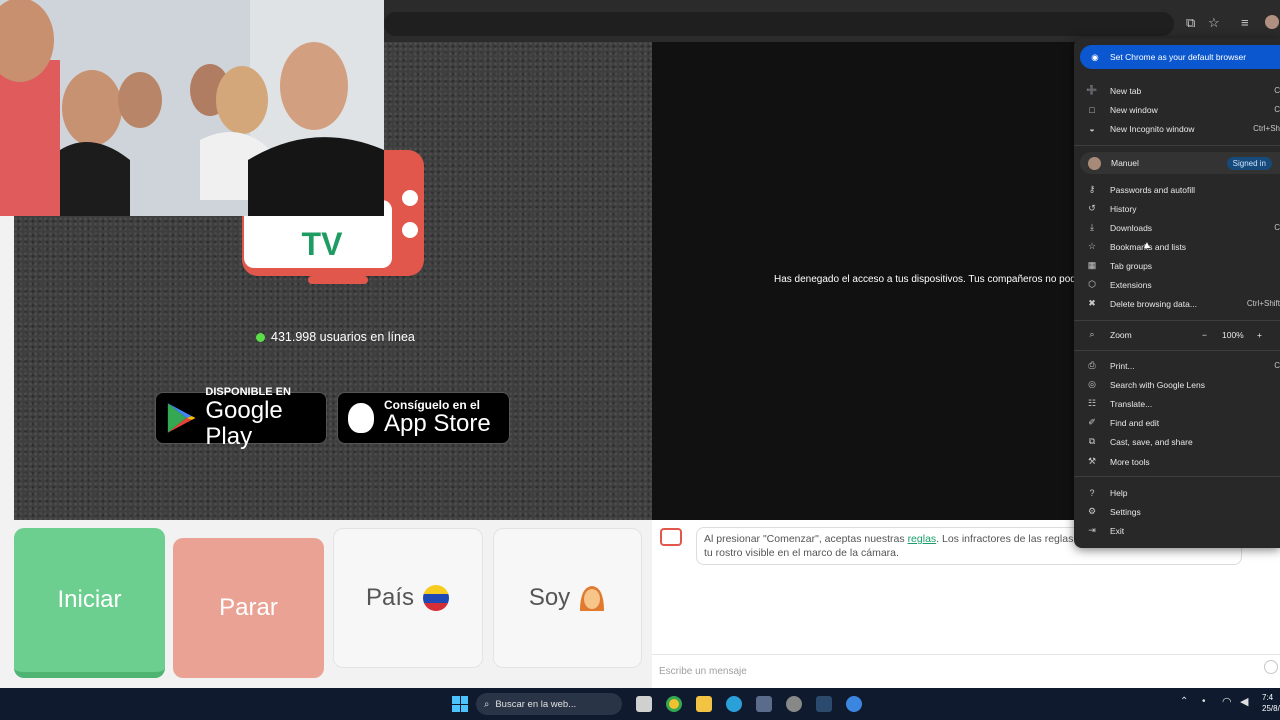 The image size is (1280, 720). What do you see at coordinates (1245, 23) in the screenshot?
I see `tab-search-icon: ≡` at bounding box center [1245, 23].